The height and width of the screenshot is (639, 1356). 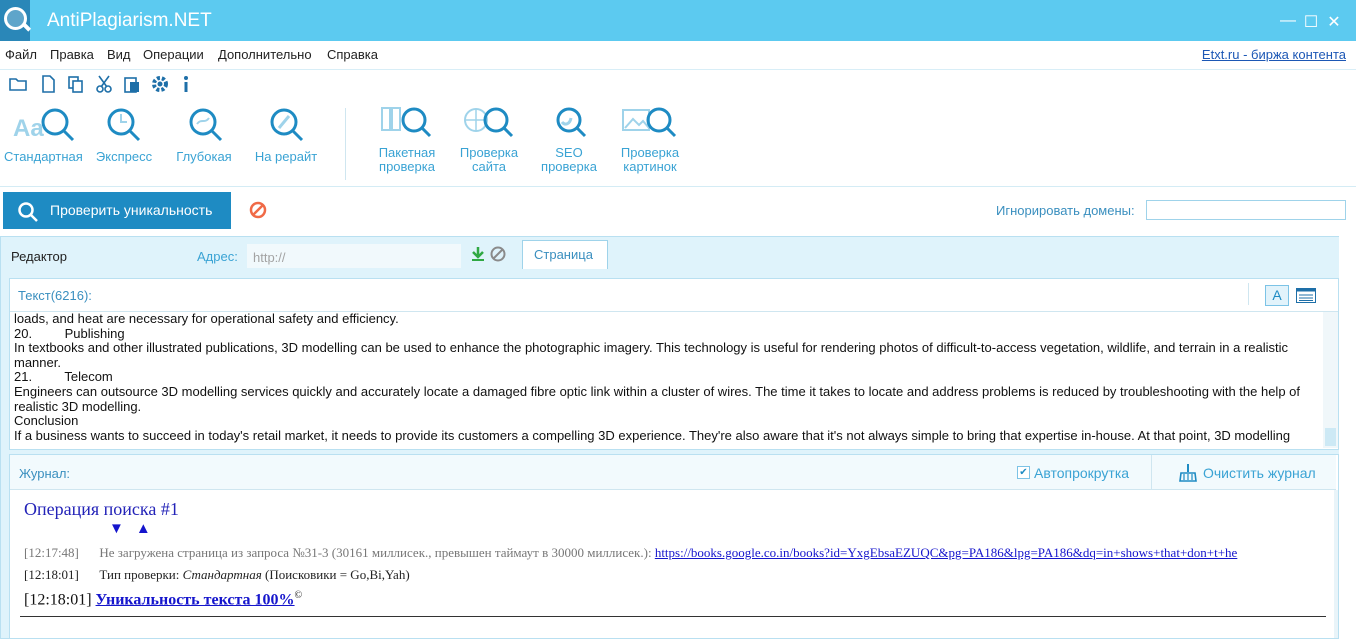 I want to click on arrow-down-icon: ▼, so click(x=122, y=529).